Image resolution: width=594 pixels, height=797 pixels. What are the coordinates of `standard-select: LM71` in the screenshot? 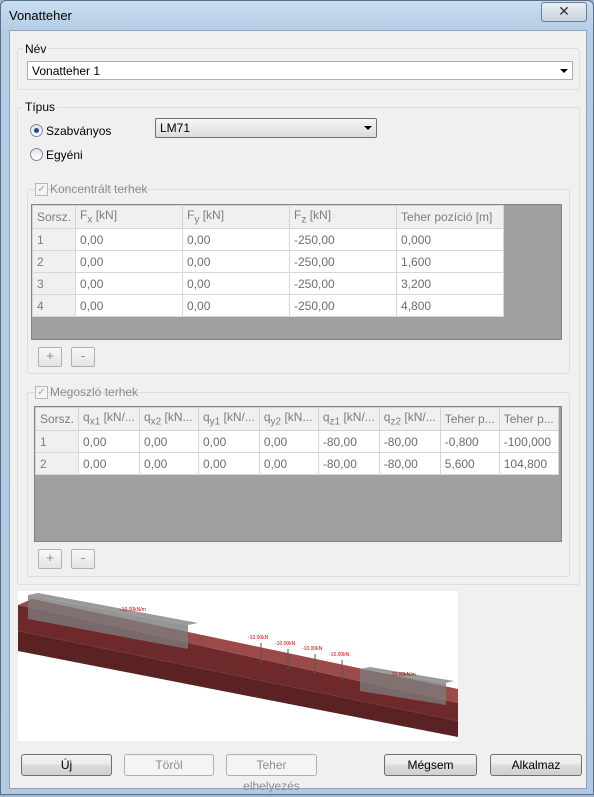 It's located at (266, 128).